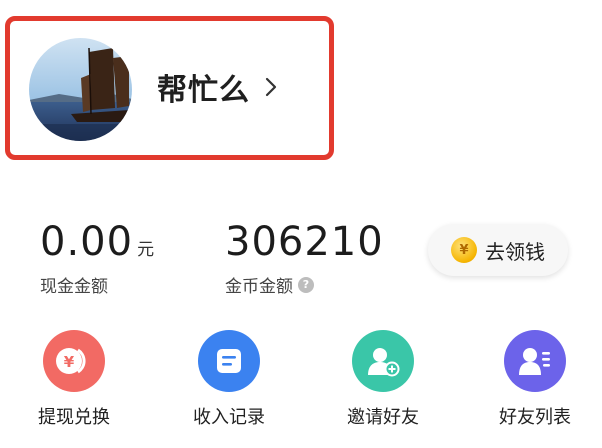  I want to click on chevron-right-icon, so click(271, 87).